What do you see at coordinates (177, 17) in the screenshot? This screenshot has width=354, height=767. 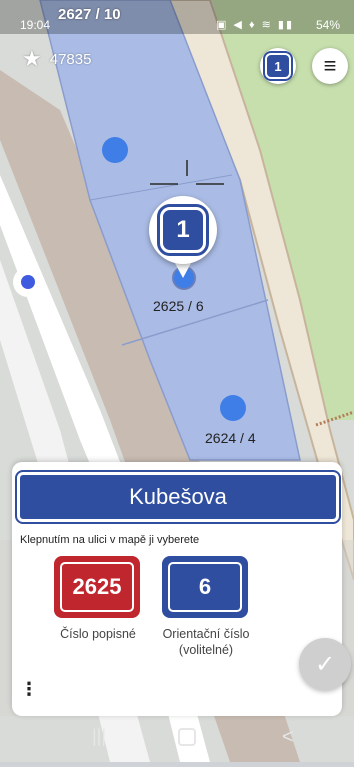 I see `status-bar: 19:04 2627 / 10 ▣ ◀ ♦ ≋ ▮▮ 54%` at bounding box center [177, 17].